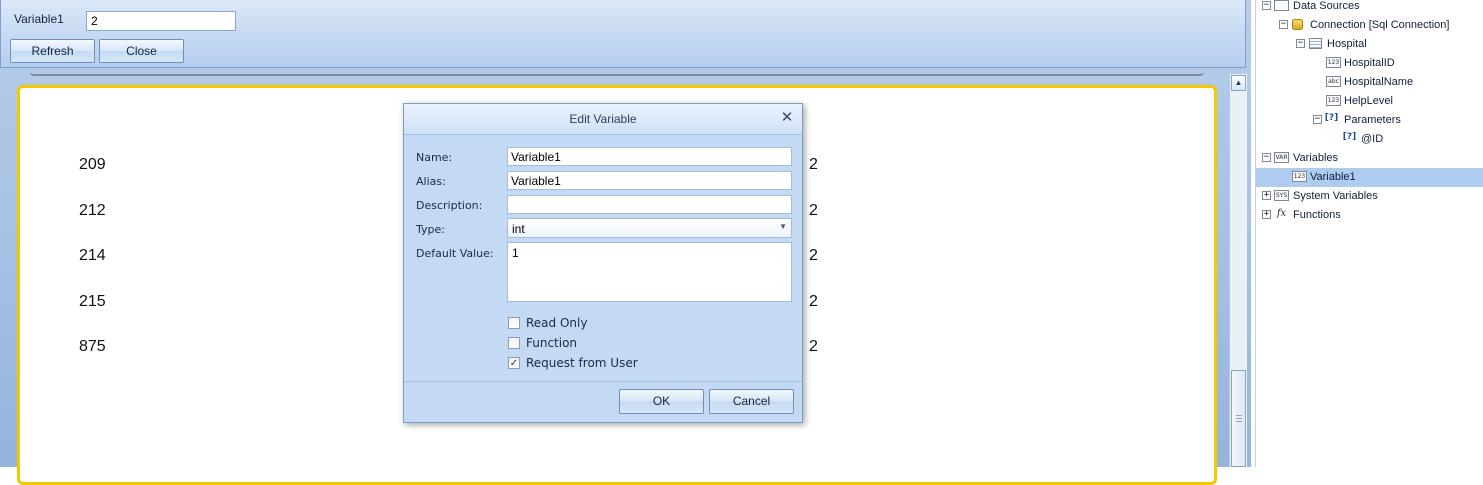 The width and height of the screenshot is (1483, 485). Describe the element at coordinates (649, 180) in the screenshot. I see `alias-field` at that location.